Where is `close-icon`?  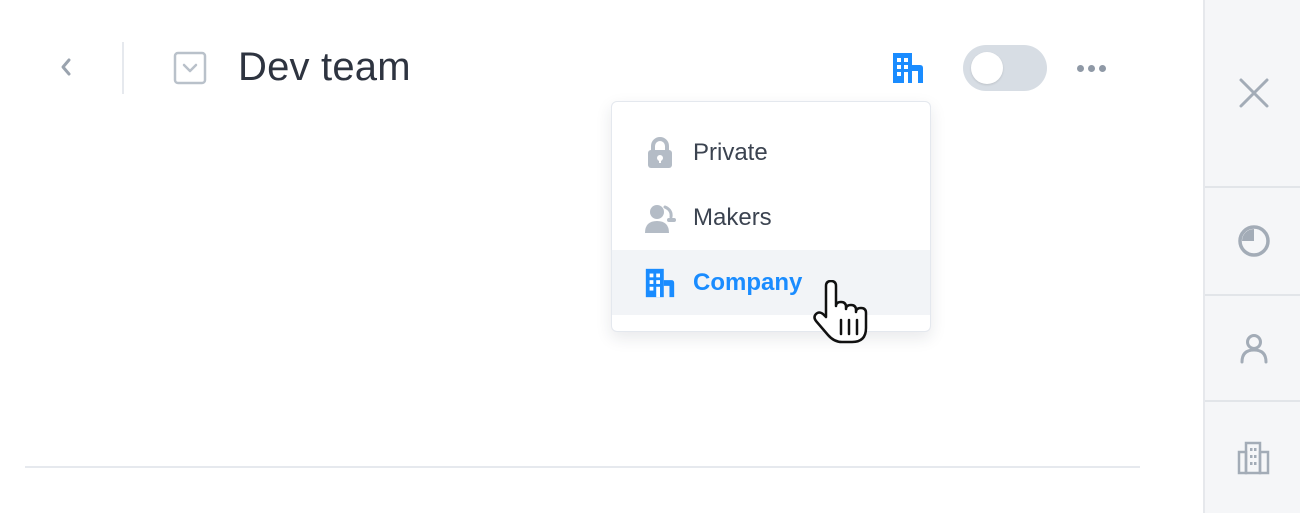 close-icon is located at coordinates (1253, 93).